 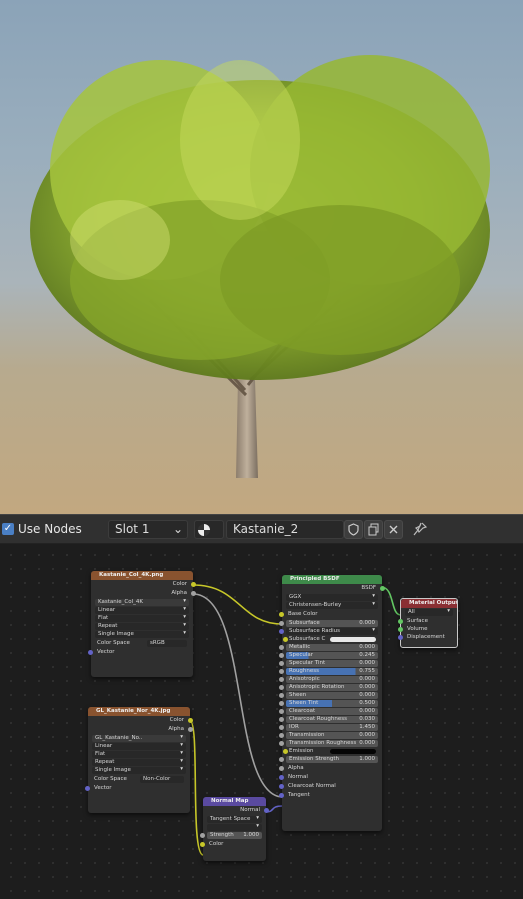 I want to click on input-surface: Surface, so click(x=427, y=621).